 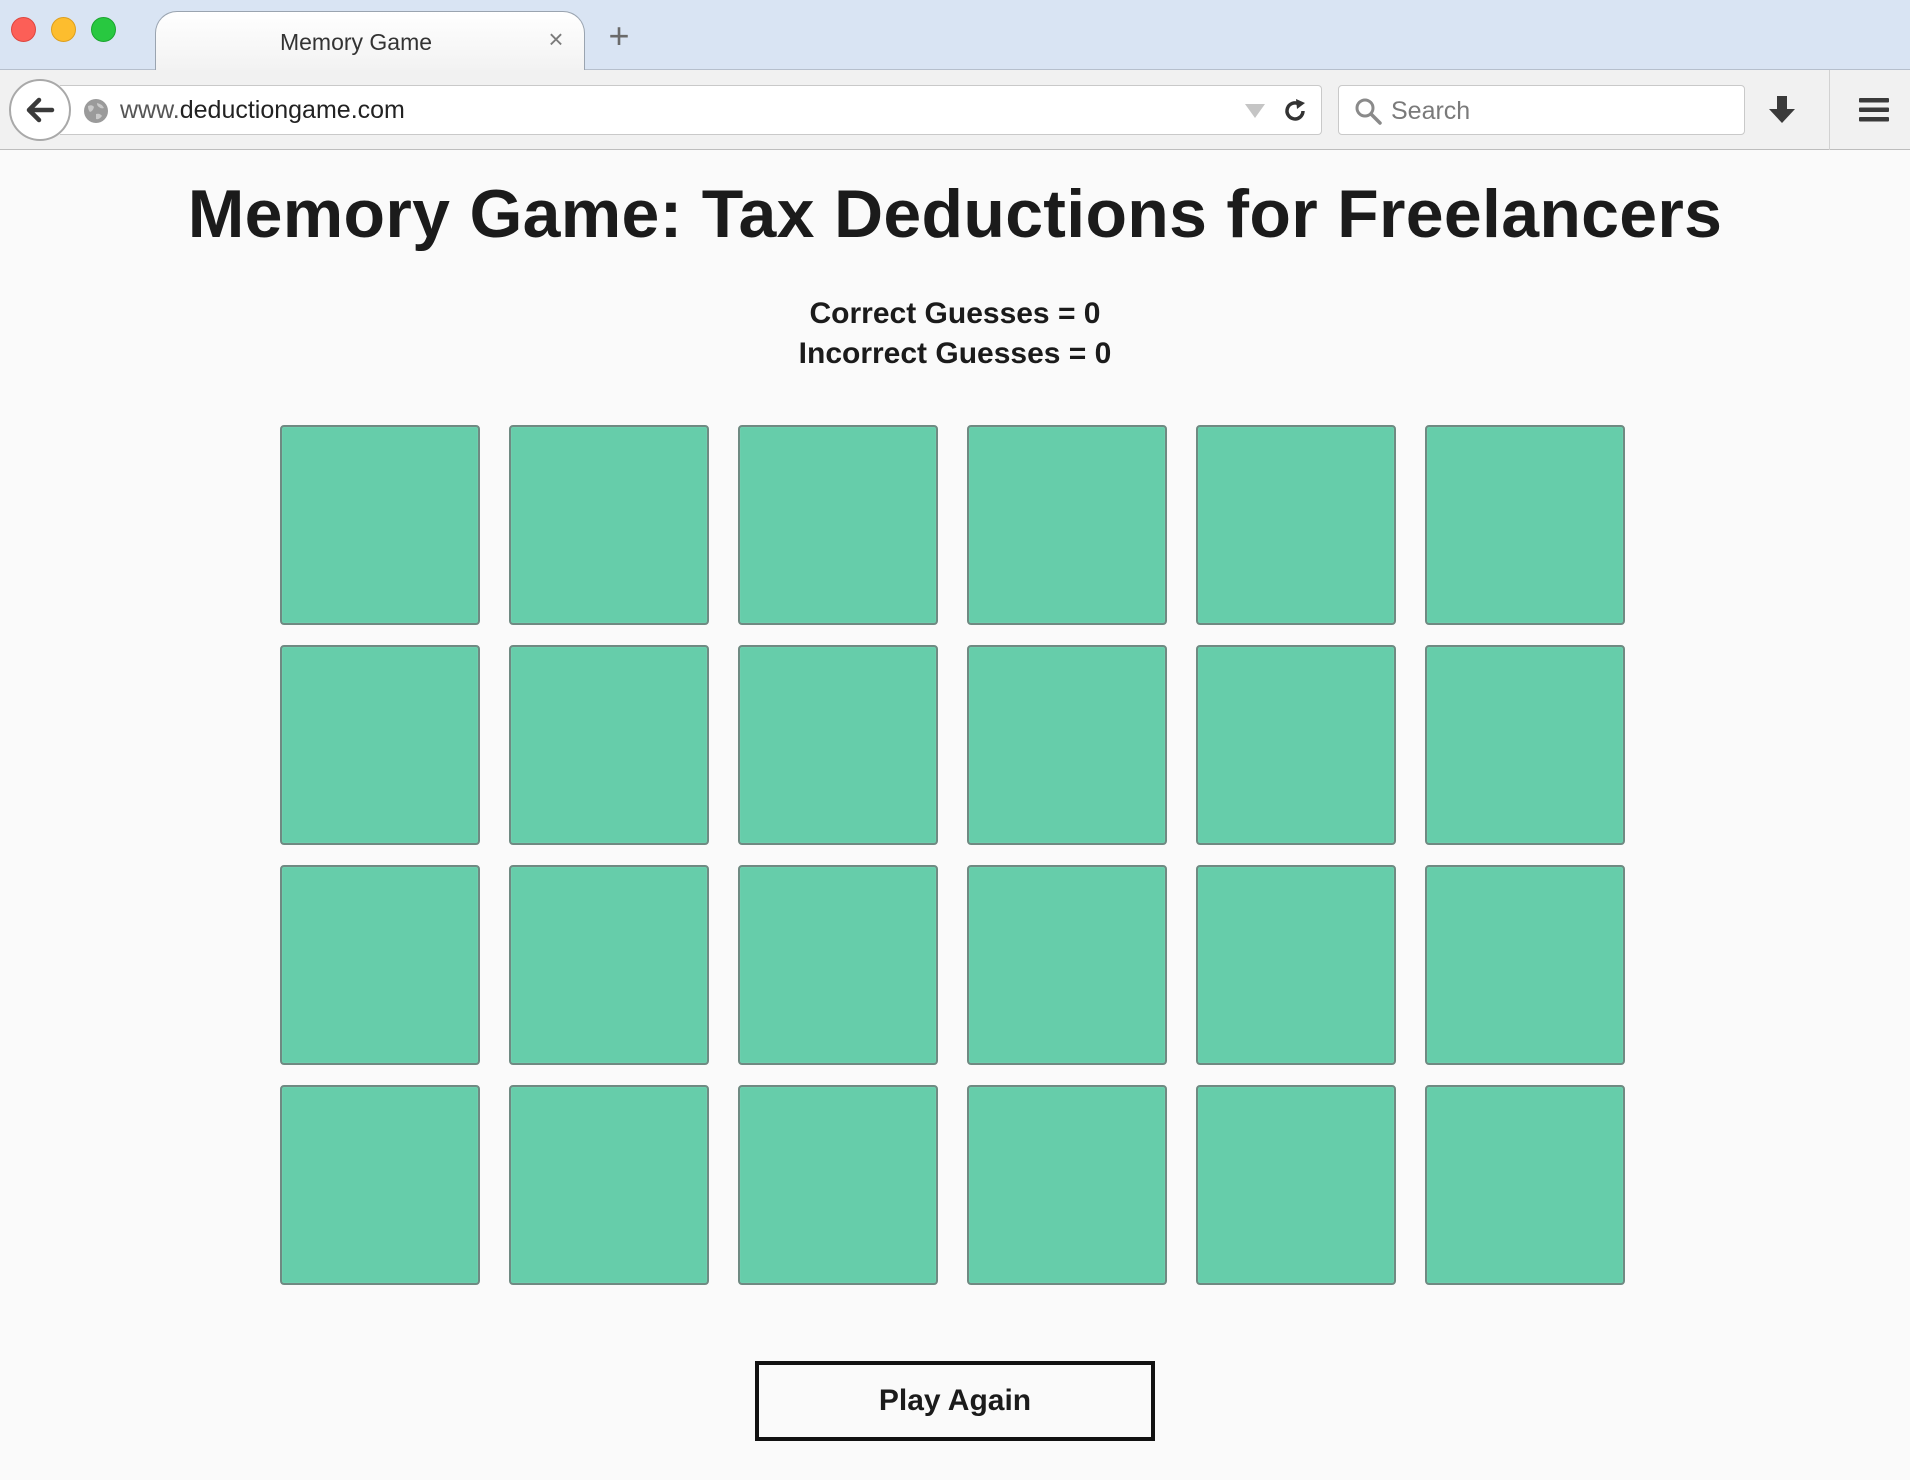 I want to click on url-prefix: www., so click(x=150, y=110).